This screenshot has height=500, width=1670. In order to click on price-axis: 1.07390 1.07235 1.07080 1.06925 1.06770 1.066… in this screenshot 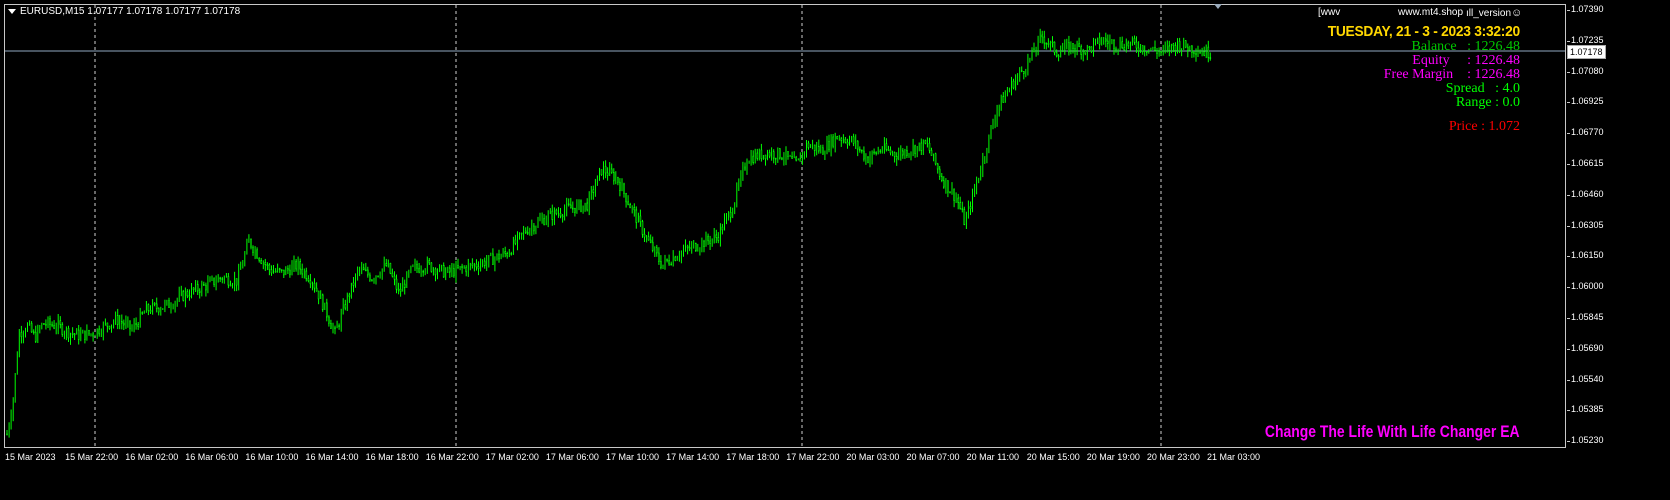, I will do `click(1618, 230)`.